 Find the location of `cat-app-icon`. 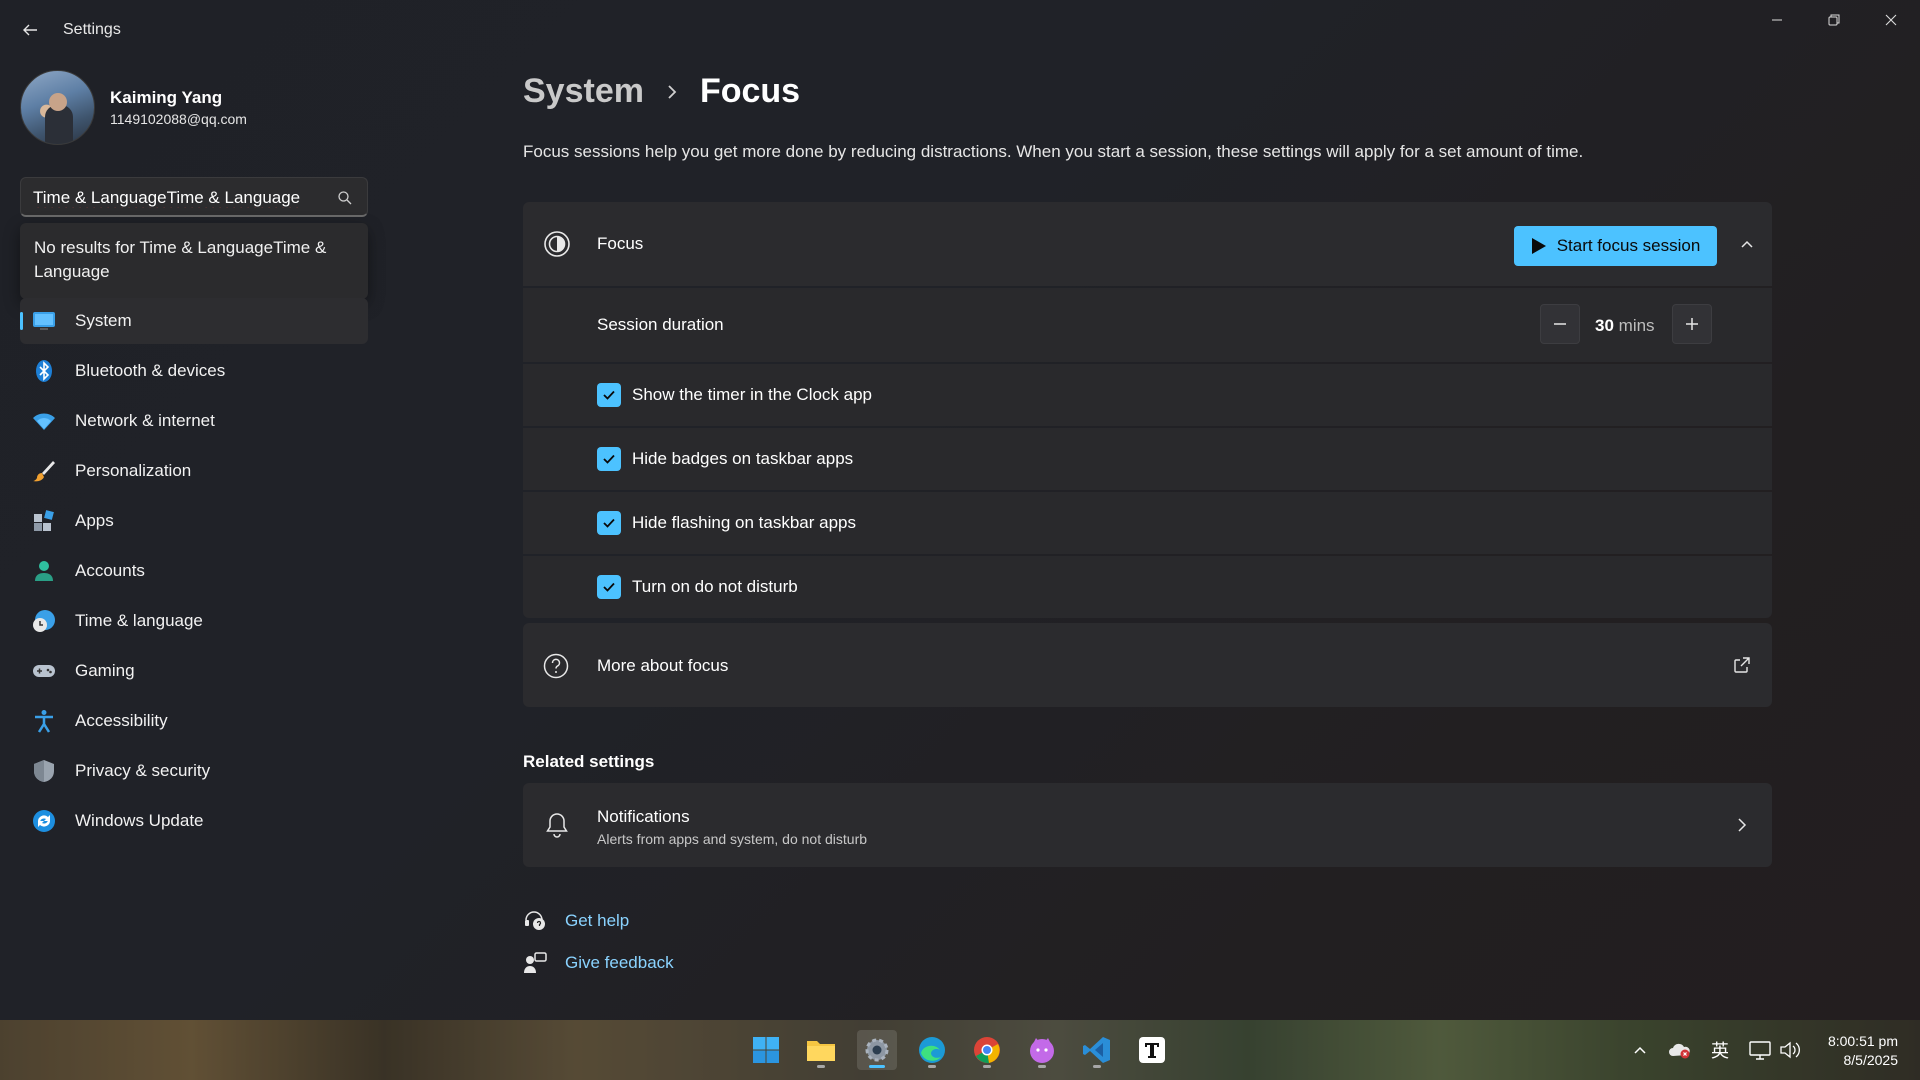

cat-app-icon is located at coordinates (1042, 1050).